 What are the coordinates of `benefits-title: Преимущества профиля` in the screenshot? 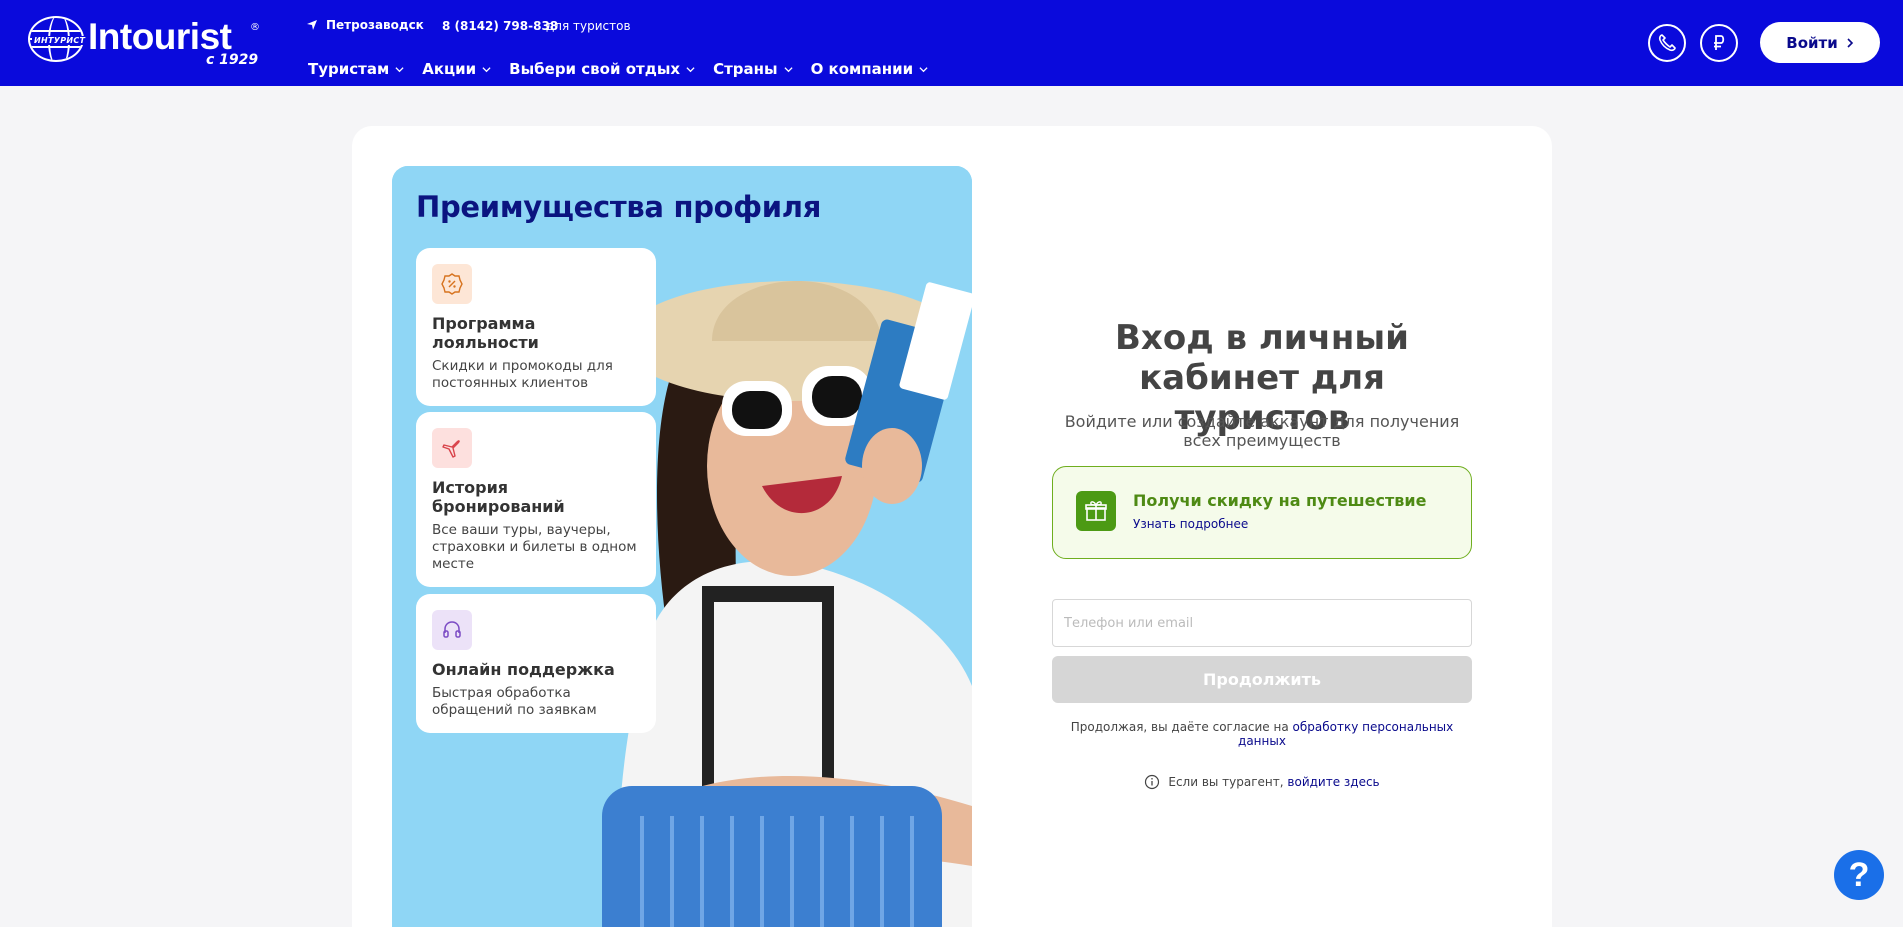 It's located at (619, 207).